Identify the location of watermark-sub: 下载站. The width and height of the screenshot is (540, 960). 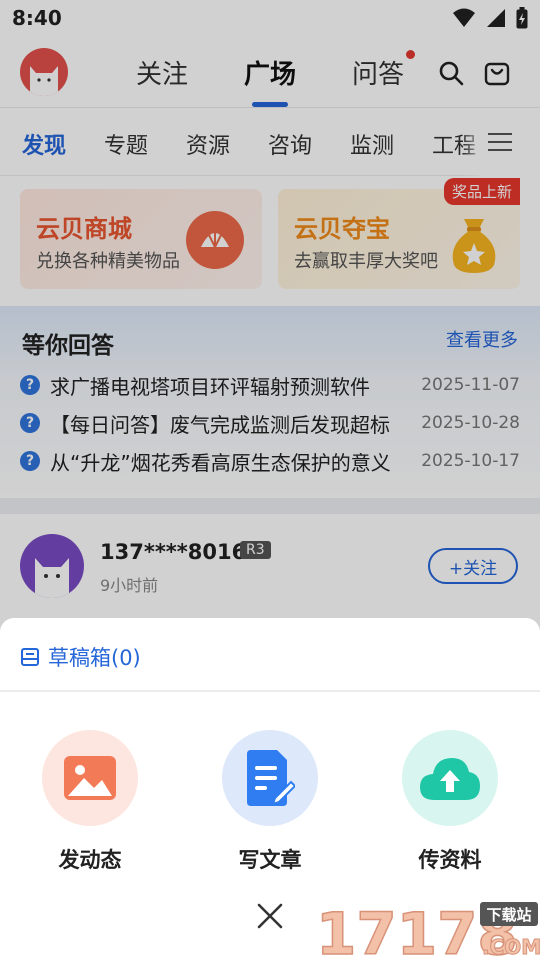
(508, 915).